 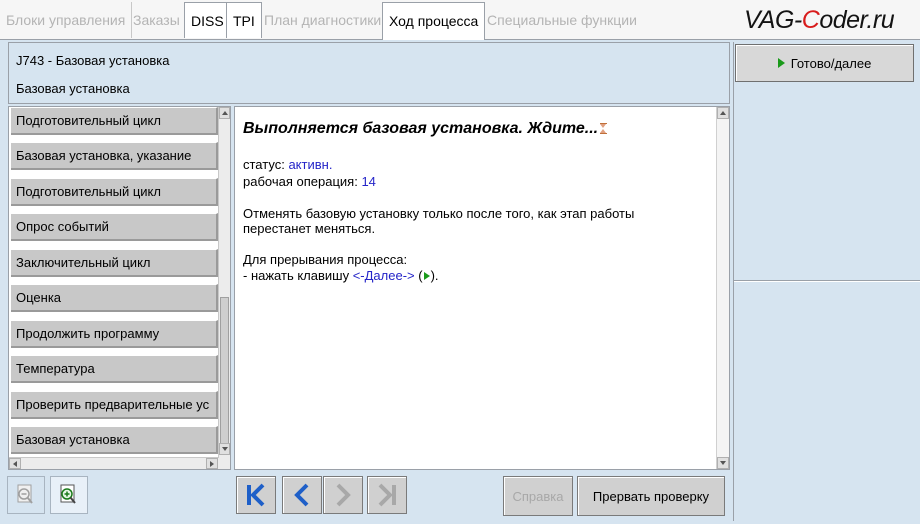 I want to click on first-step-button, so click(x=256, y=495).